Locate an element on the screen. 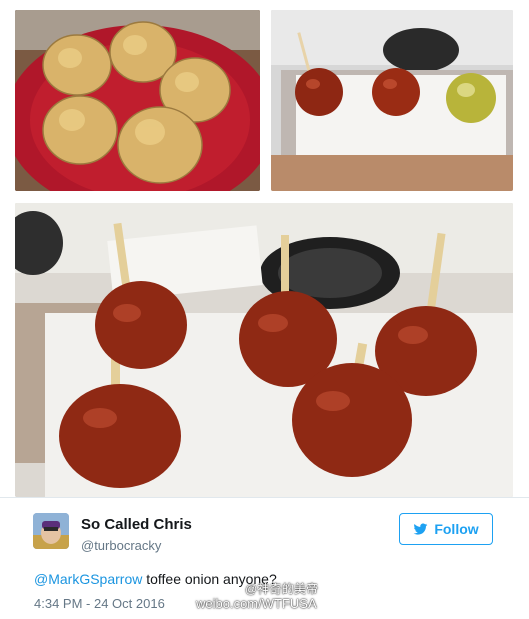  avatar is located at coordinates (51, 531).